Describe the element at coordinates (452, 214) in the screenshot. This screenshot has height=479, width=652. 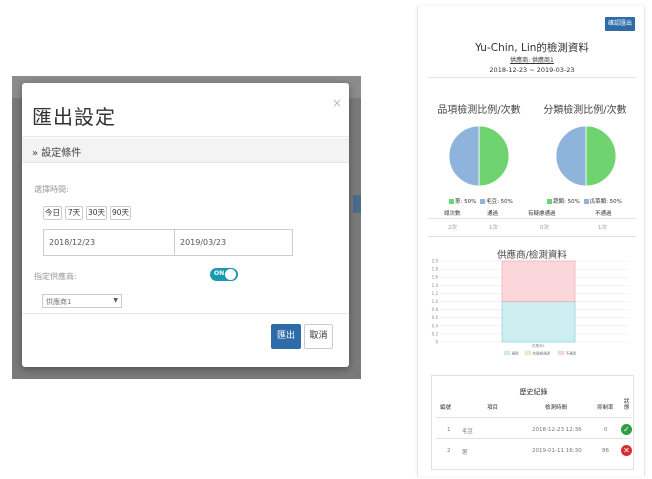
I see `stat-total-label: 總次數` at that location.